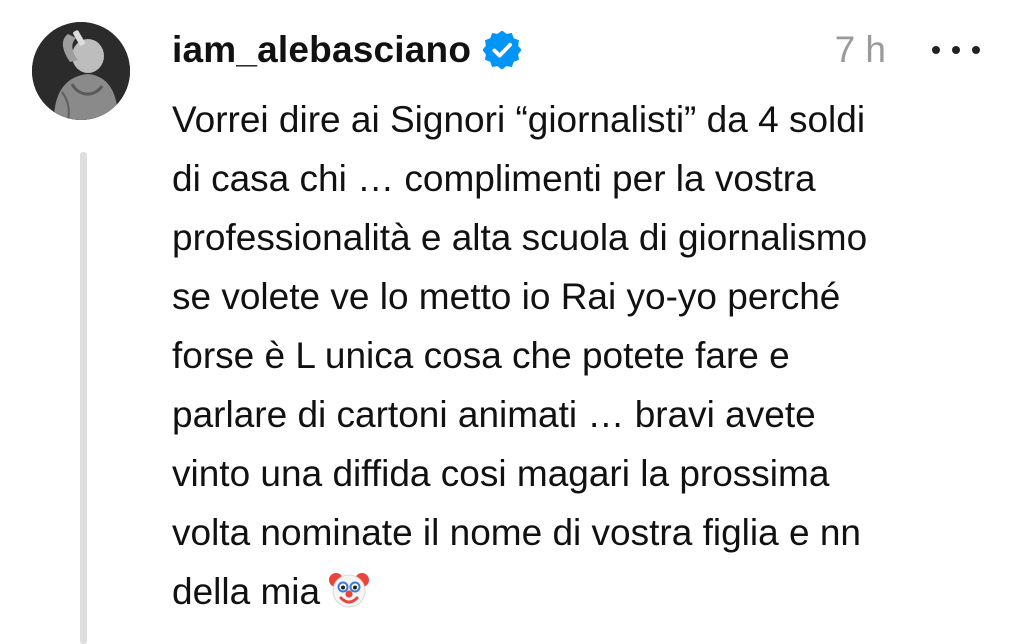 Image resolution: width=1024 pixels, height=644 pixels. I want to click on clown-face-emoji, so click(349, 589).